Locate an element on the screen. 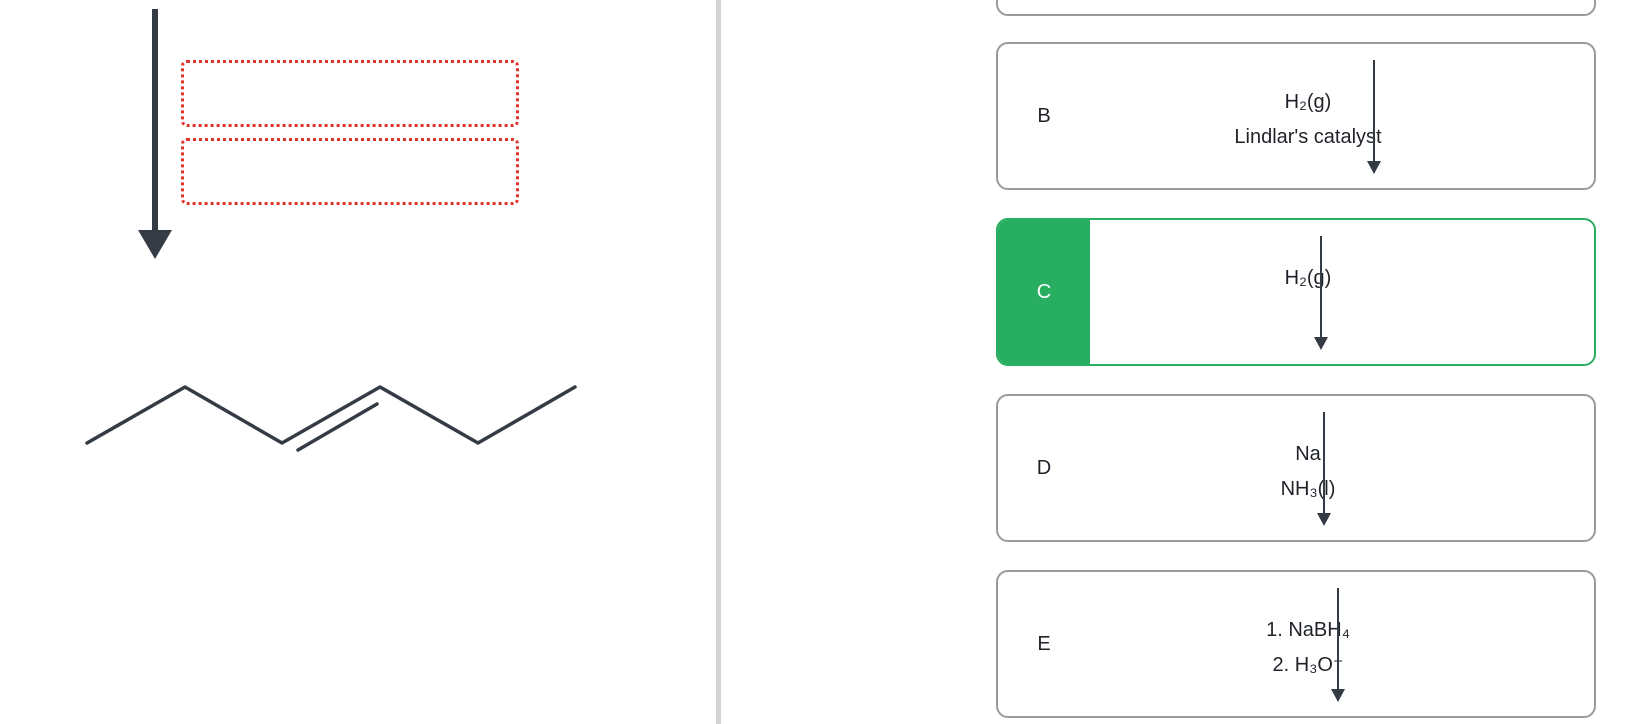  reagent-line-2: 2. H₃O⁺ is located at coordinates (1308, 665).